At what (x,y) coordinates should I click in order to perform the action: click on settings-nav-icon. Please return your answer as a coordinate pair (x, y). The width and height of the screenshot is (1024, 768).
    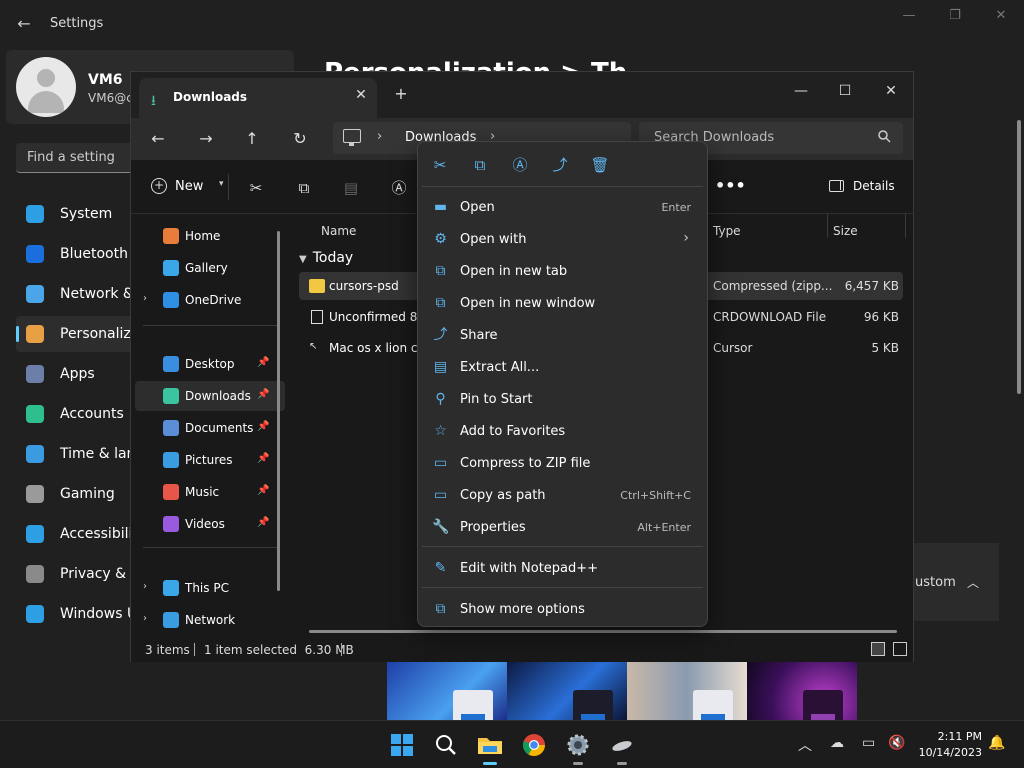
    Looking at the image, I should click on (35, 414).